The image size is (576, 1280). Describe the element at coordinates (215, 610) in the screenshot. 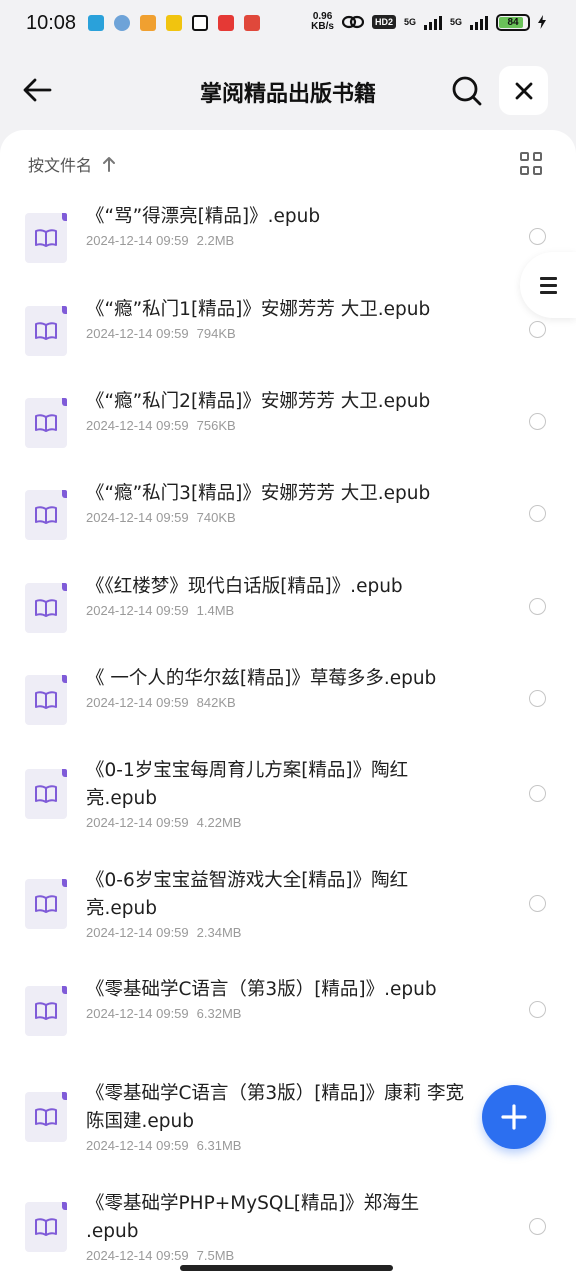

I see `file-size: 1.4MB` at that location.